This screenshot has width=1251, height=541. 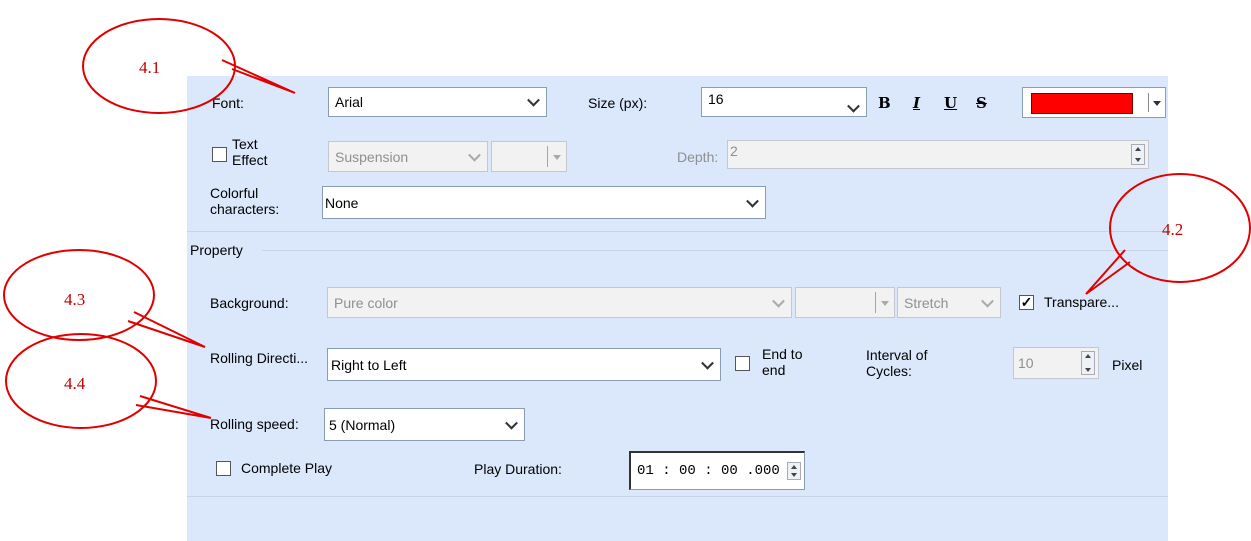 What do you see at coordinates (74, 299) in the screenshot?
I see `callout-label-4-3: 4.3` at bounding box center [74, 299].